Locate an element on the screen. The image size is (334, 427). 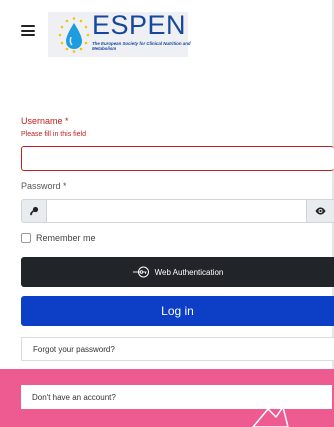
web-authentication-button: Web Authentication is located at coordinates (177, 272).